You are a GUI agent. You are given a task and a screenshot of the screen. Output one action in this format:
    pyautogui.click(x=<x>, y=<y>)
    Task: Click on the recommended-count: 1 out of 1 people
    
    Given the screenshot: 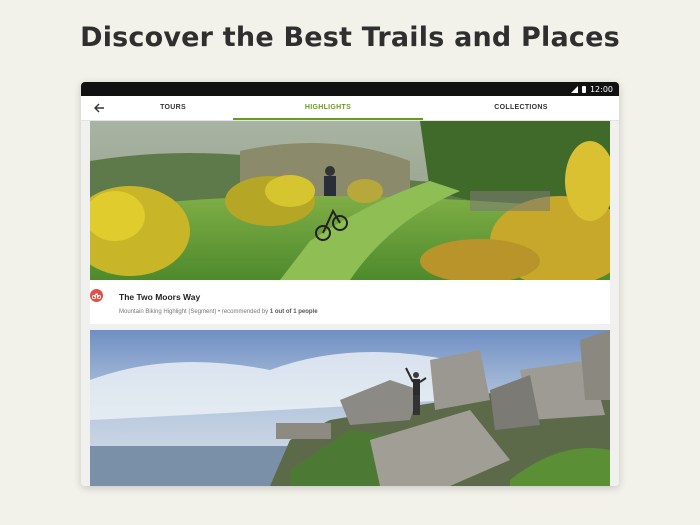 What is the action you would take?
    pyautogui.click(x=293, y=312)
    